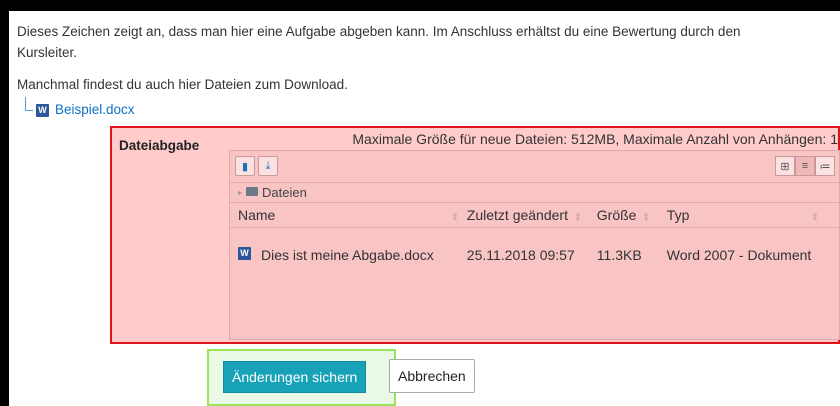 The height and width of the screenshot is (406, 840). I want to click on view-list-button: ≡, so click(805, 166).